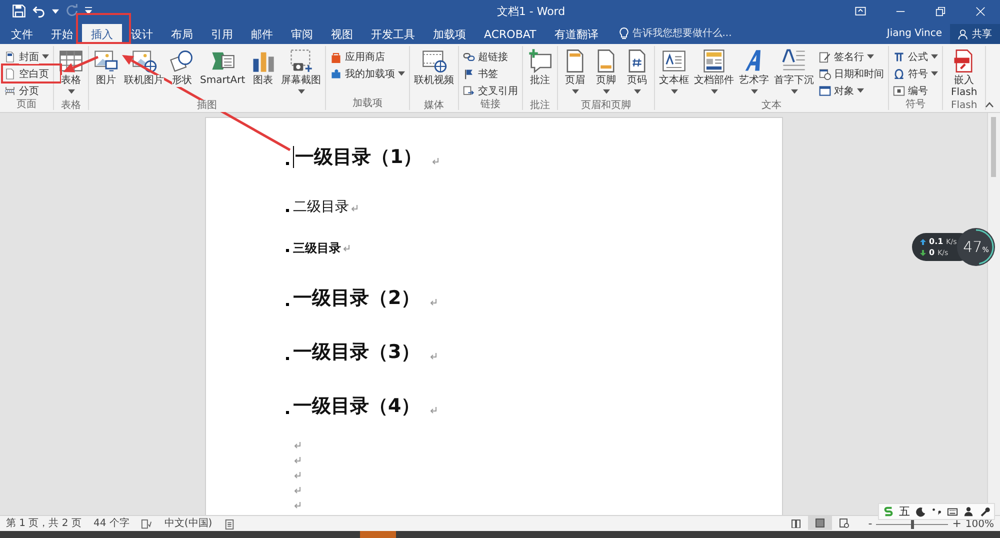 Image resolution: width=1000 pixels, height=538 pixels. What do you see at coordinates (825, 74) in the screenshot?
I see `calendar-clock-icon` at bounding box center [825, 74].